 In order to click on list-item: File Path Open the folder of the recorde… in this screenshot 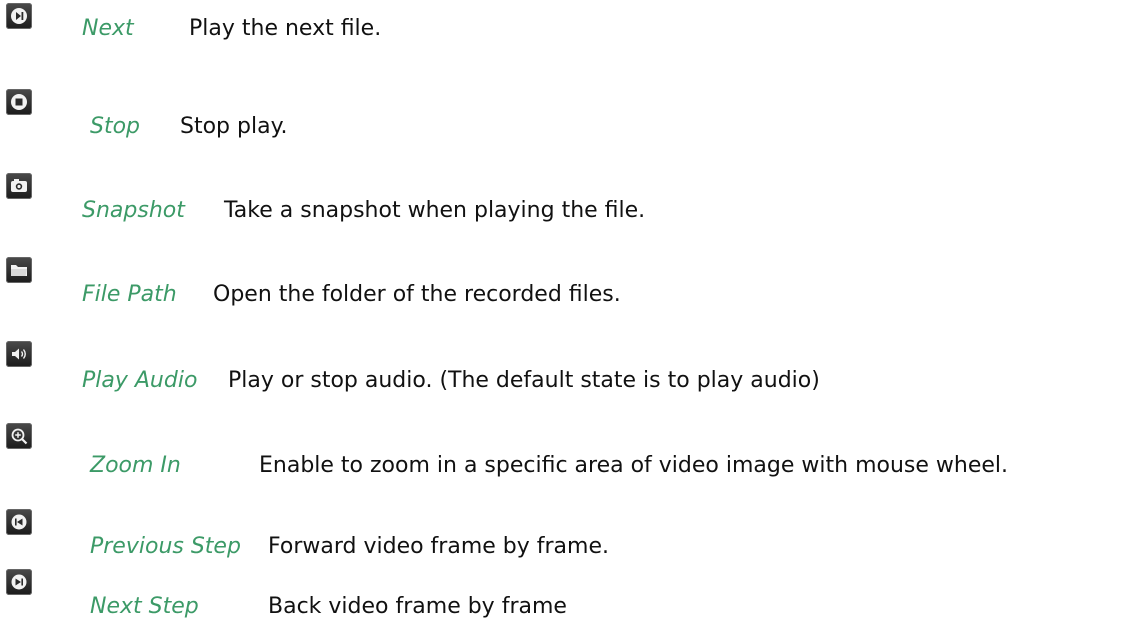, I will do `click(568, 284)`.